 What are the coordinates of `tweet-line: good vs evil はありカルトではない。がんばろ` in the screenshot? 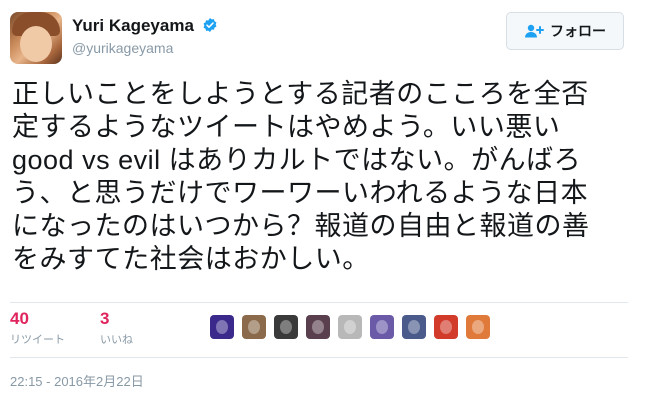 It's located at (297, 160).